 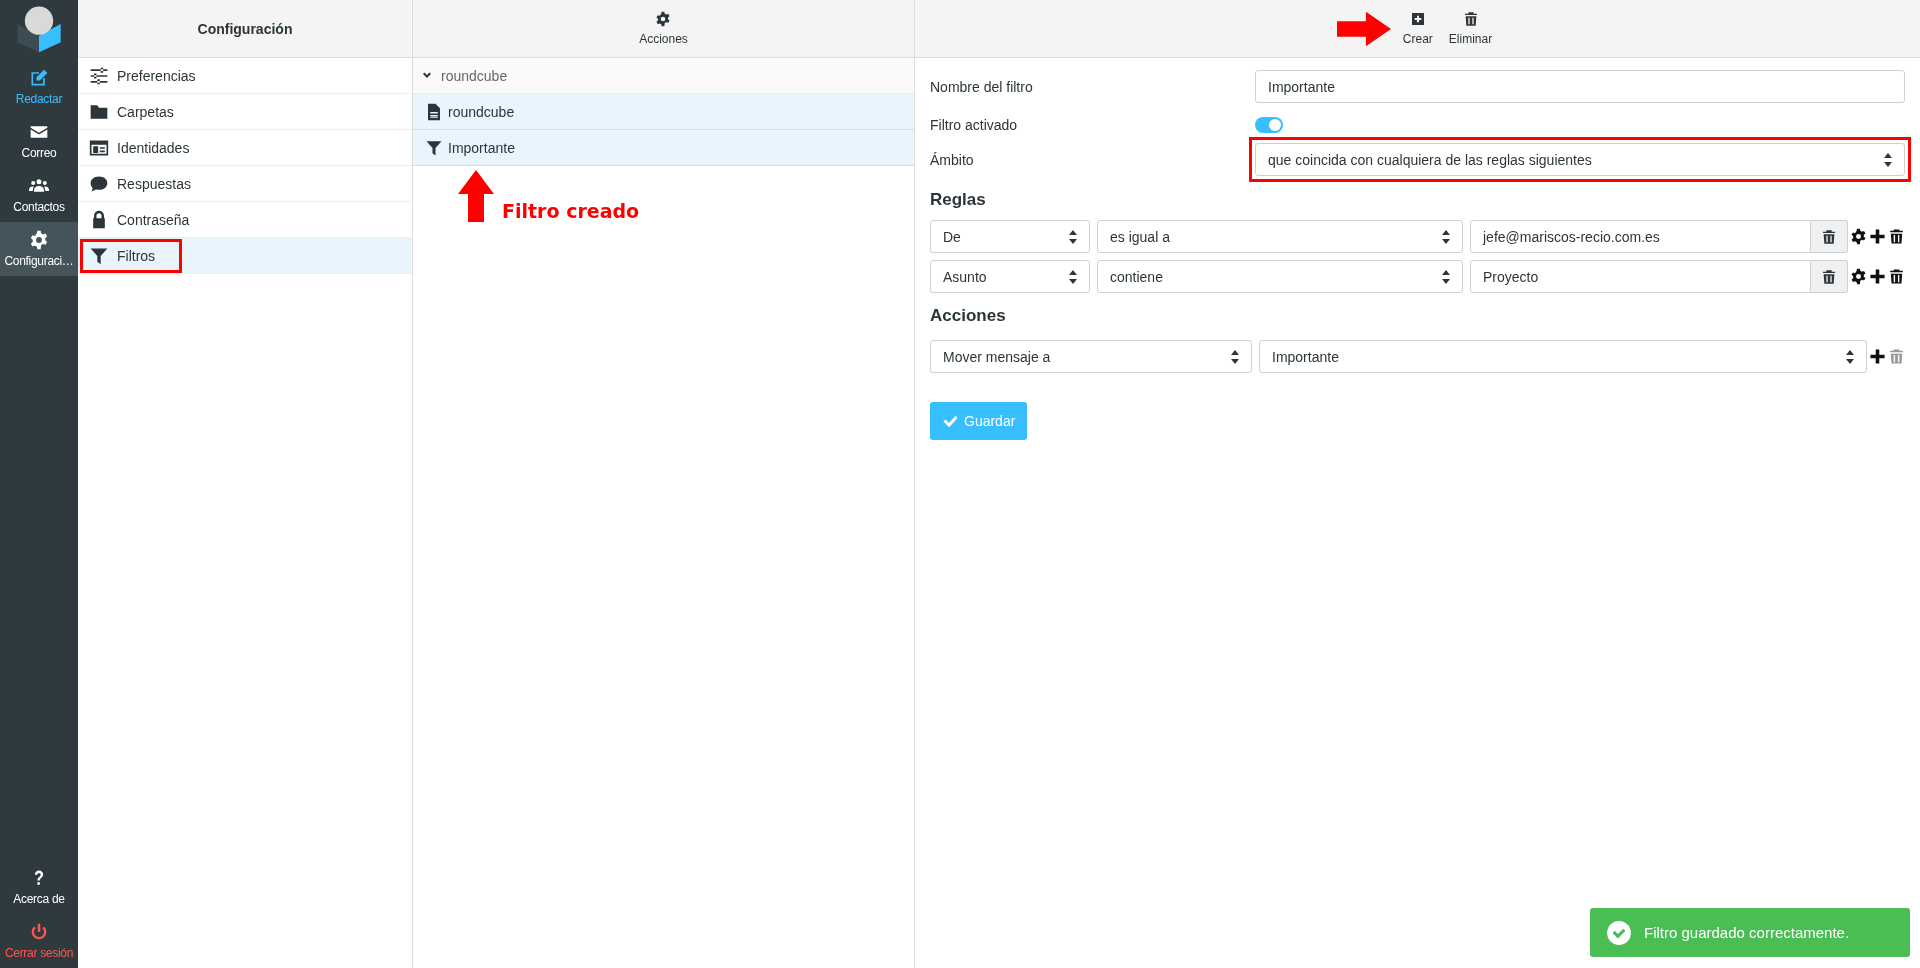 I want to click on filter-list-item: Importante, so click(x=663, y=148).